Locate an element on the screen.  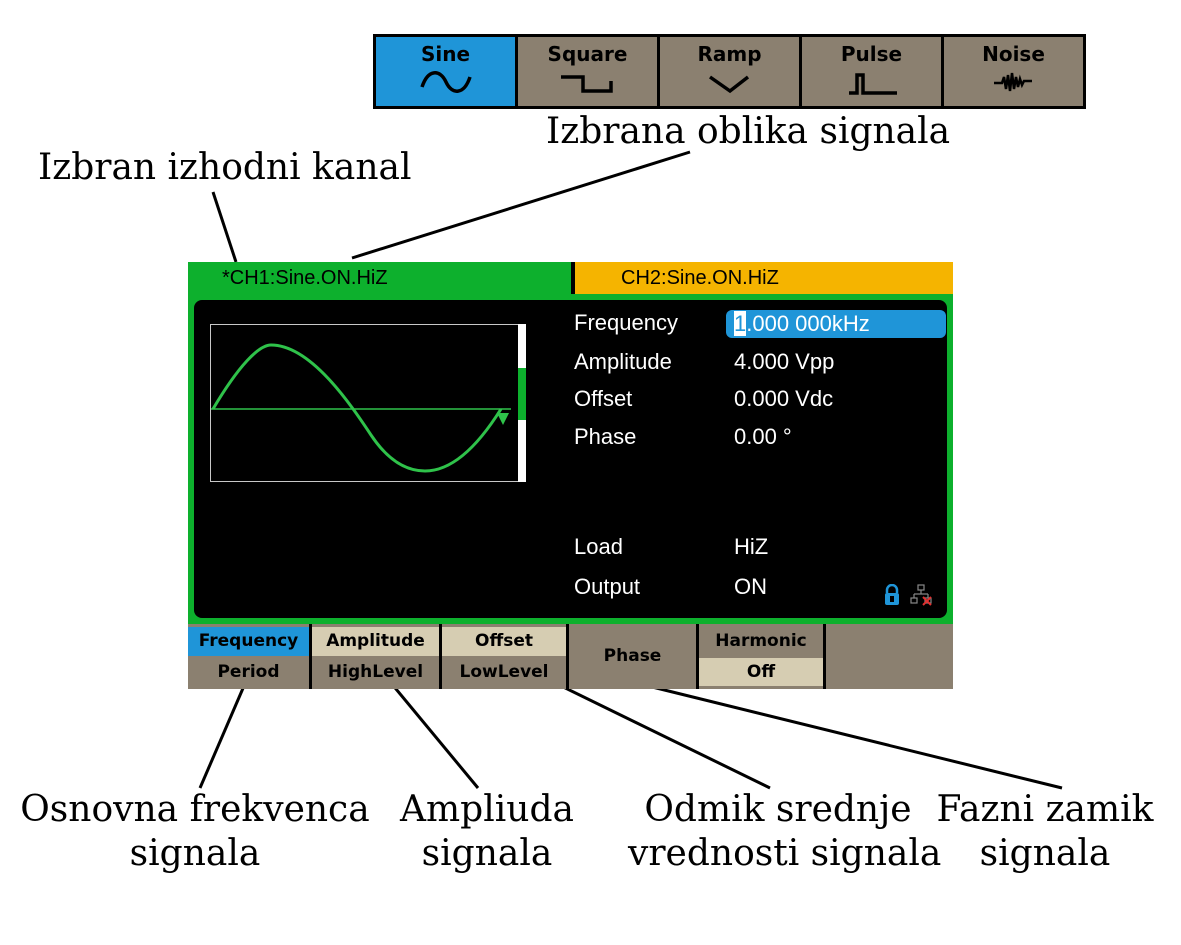
ramp-button: Ramp is located at coordinates (729, 71).